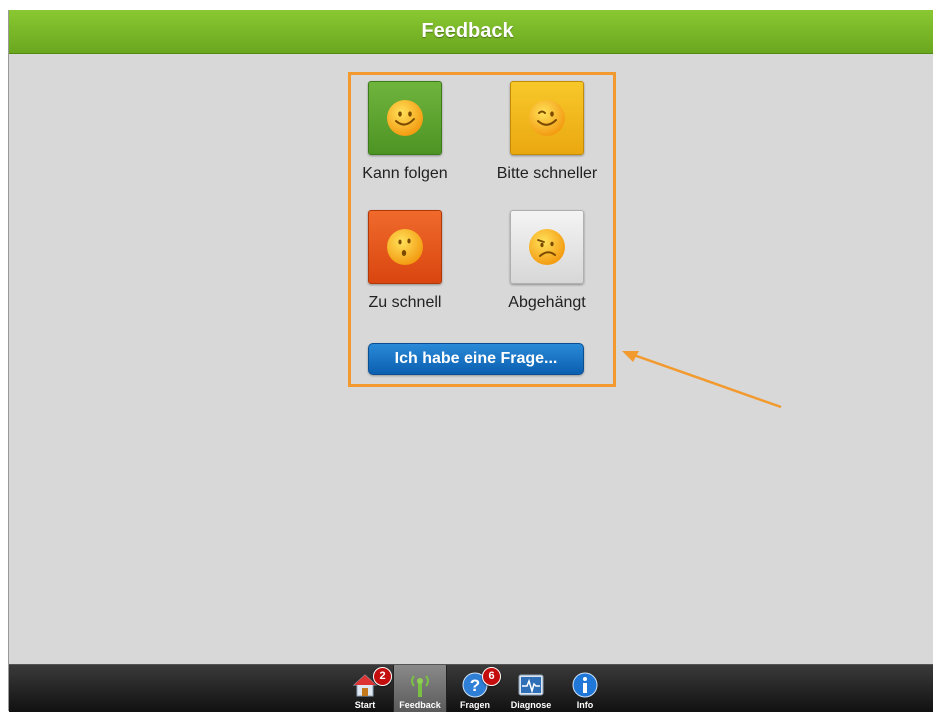 This screenshot has width=933, height=712. I want to click on tab-start-label: Start, so click(365, 705).